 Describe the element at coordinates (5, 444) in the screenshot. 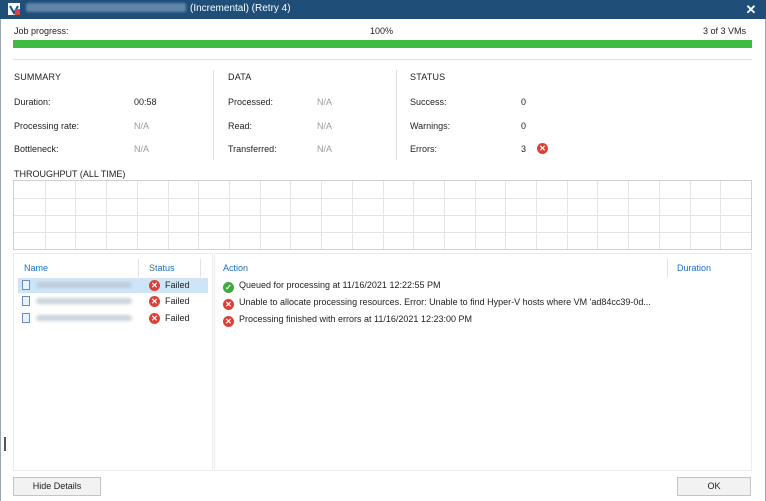

I see `resize-grip` at that location.